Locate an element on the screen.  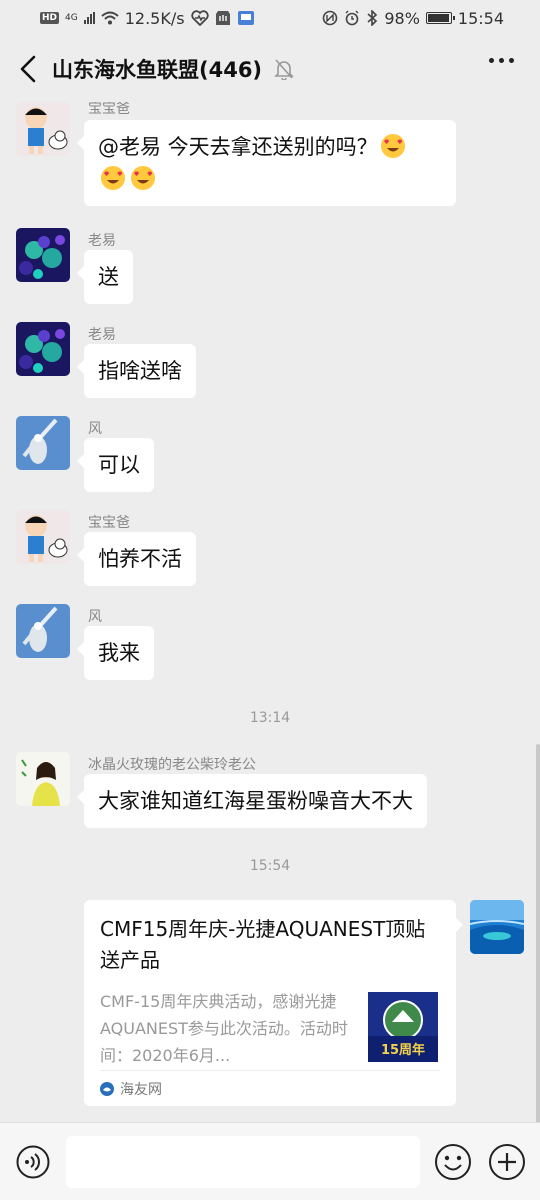
message-text: 可以 is located at coordinates (119, 465).